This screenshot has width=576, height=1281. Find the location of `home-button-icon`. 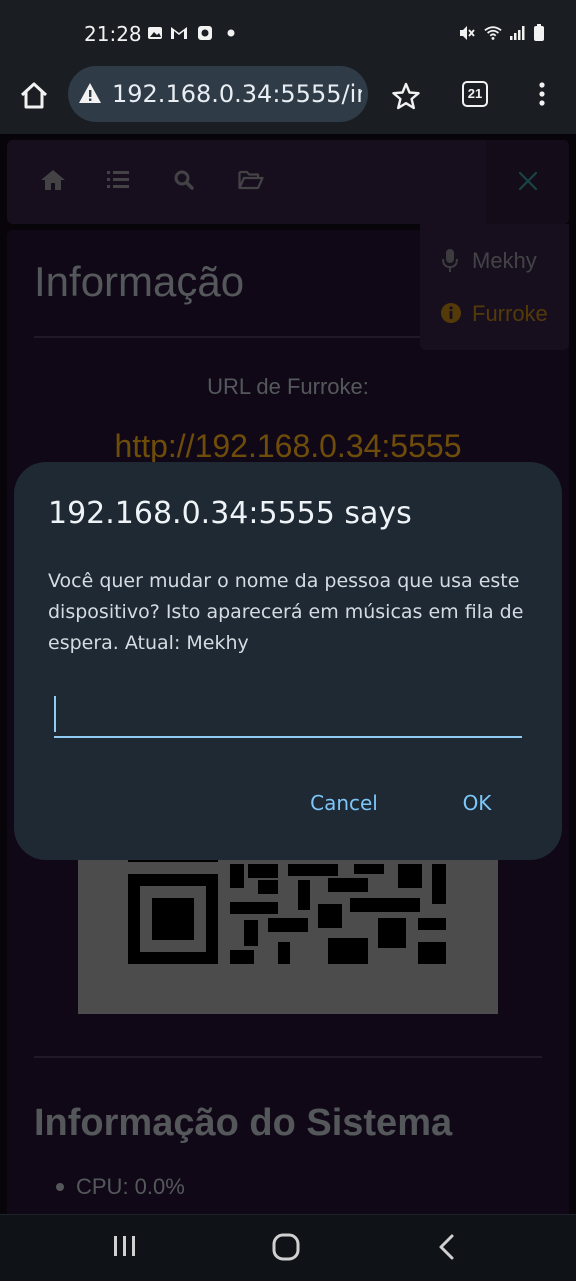

home-button-icon is located at coordinates (286, 1249).